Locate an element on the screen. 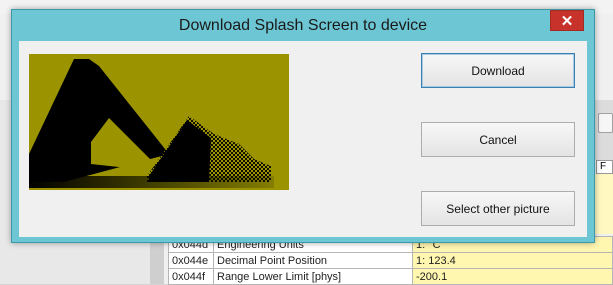 Image resolution: width=613 pixels, height=285 pixels. background-toolbar-button is located at coordinates (605, 123).